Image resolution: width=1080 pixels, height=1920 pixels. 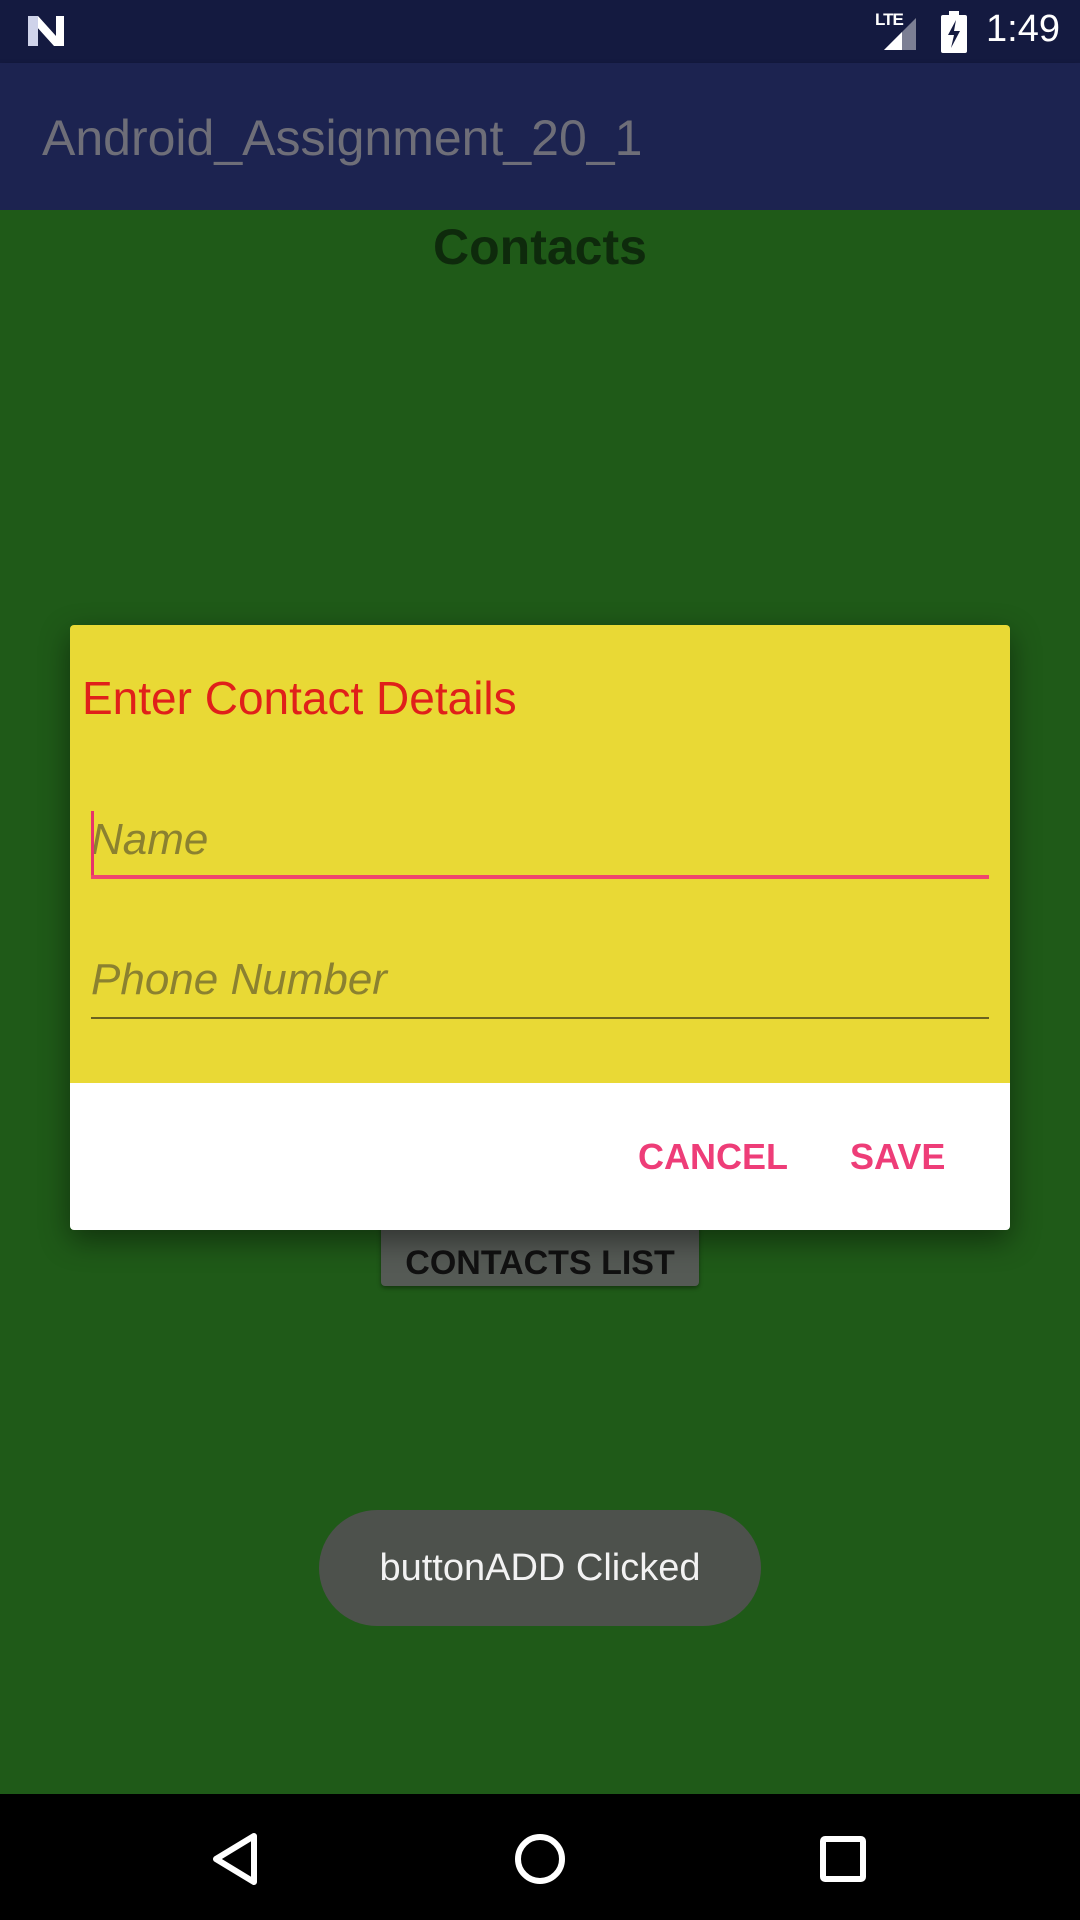 I want to click on phone-number-placeholder: Phone Number, so click(x=239, y=979).